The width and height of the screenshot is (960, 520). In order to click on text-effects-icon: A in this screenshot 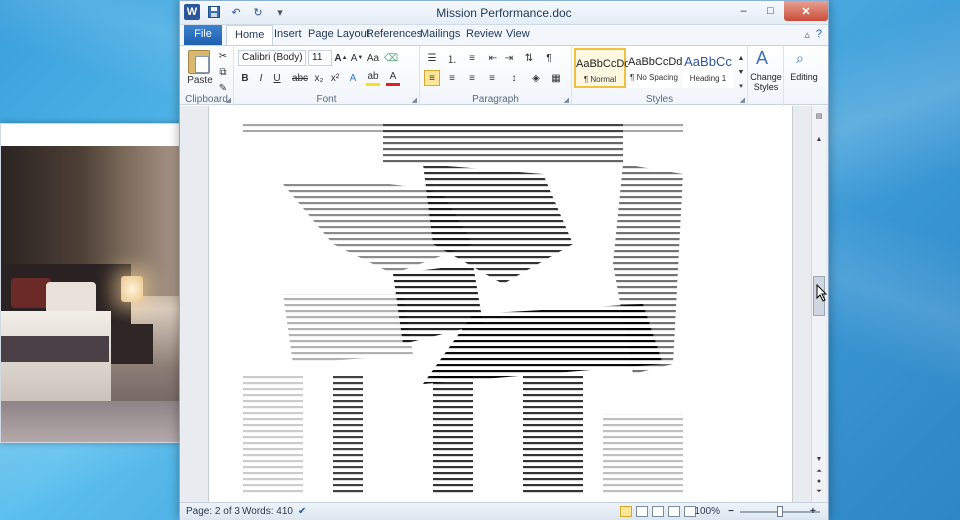, I will do `click(353, 78)`.